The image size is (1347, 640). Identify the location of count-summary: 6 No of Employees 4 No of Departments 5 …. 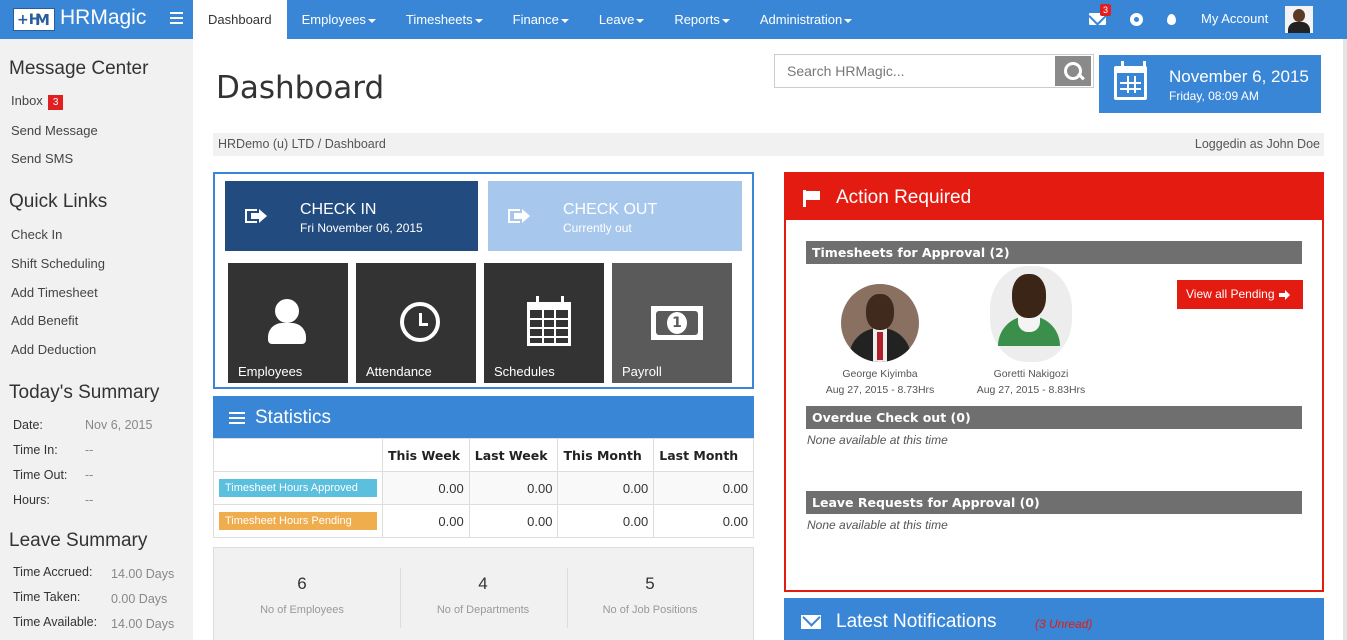
(483, 593).